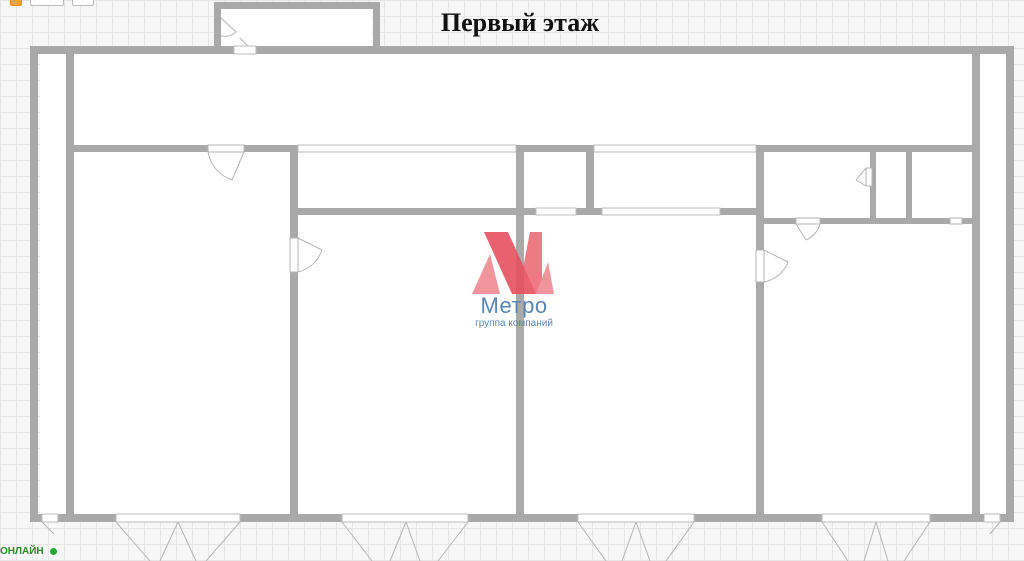 The height and width of the screenshot is (561, 1024). What do you see at coordinates (407, 180) in the screenshot?
I see `storage-a` at bounding box center [407, 180].